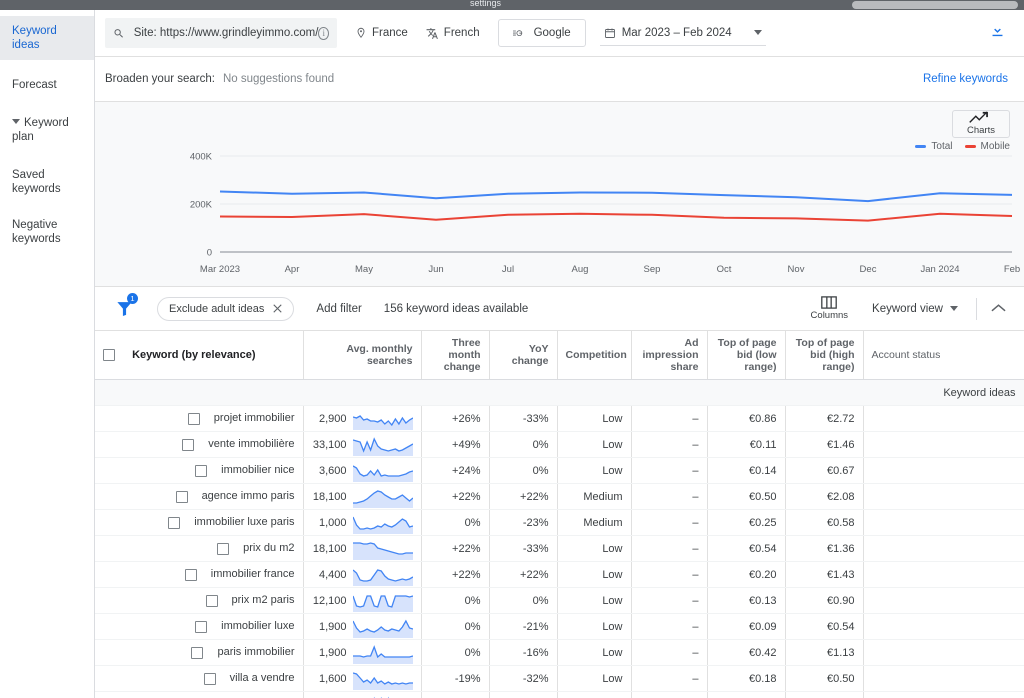  I want to click on filter-chip-exclude-adult-ideas: Exclude adult ideas, so click(226, 308).